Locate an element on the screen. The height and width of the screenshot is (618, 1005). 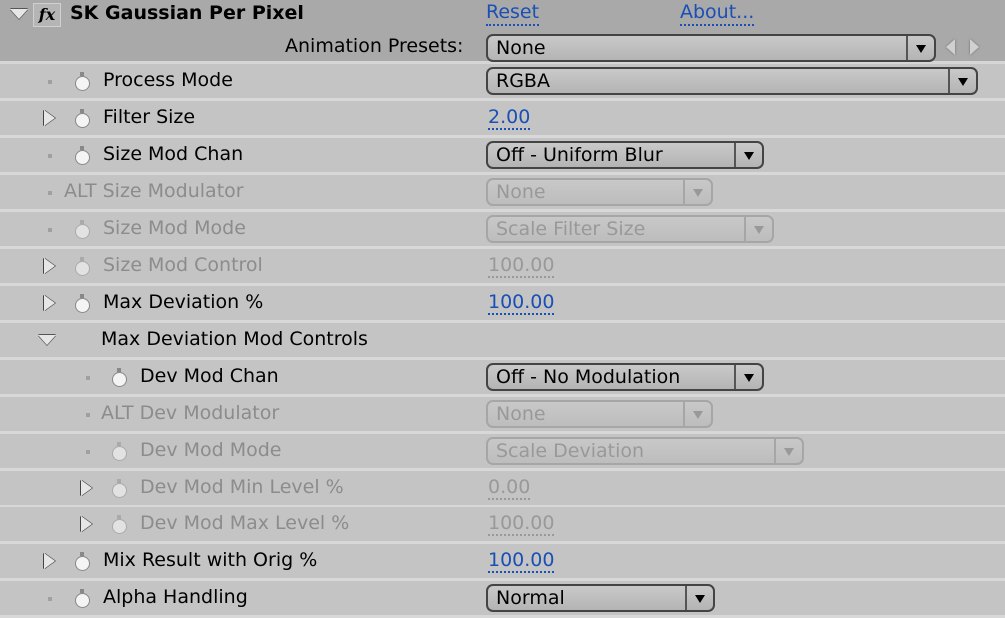
param-row-size-mod-chan: Size Mod Chan Off - Uniform Blur is located at coordinates (502, 156).